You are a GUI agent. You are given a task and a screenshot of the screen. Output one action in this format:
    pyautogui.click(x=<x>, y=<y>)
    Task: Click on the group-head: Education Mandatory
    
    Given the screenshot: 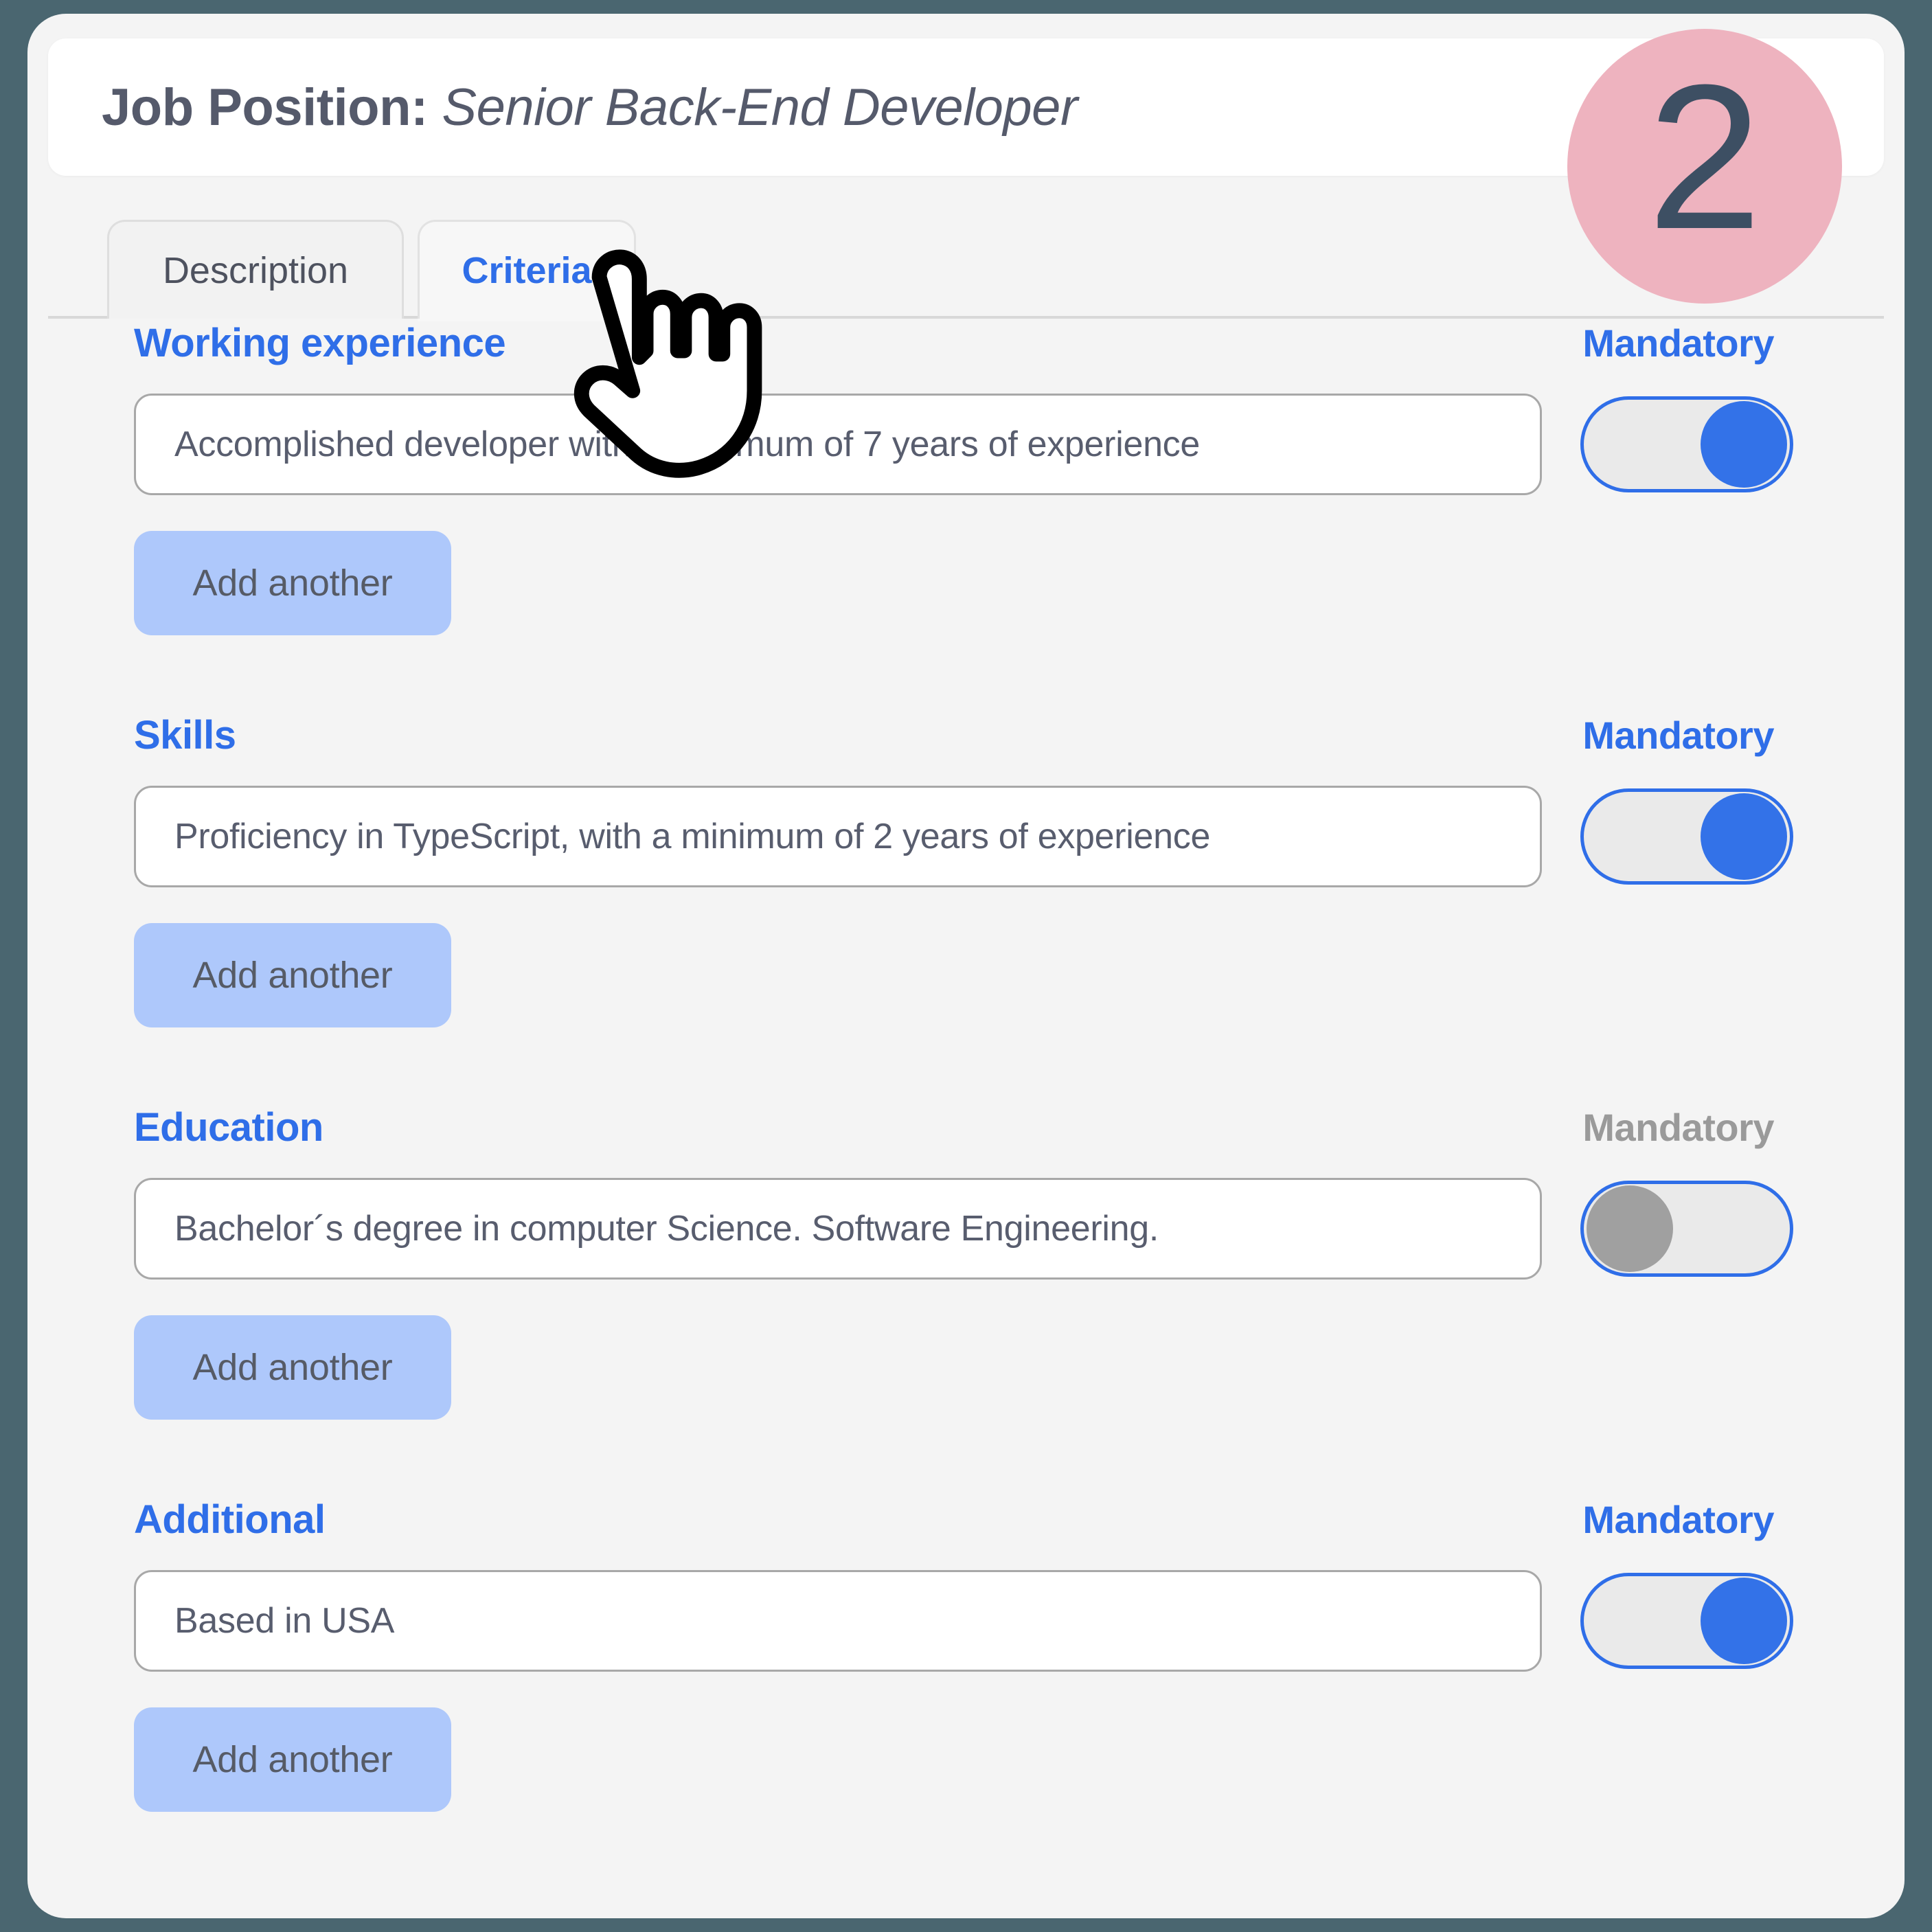 What is the action you would take?
    pyautogui.click(x=998, y=1127)
    